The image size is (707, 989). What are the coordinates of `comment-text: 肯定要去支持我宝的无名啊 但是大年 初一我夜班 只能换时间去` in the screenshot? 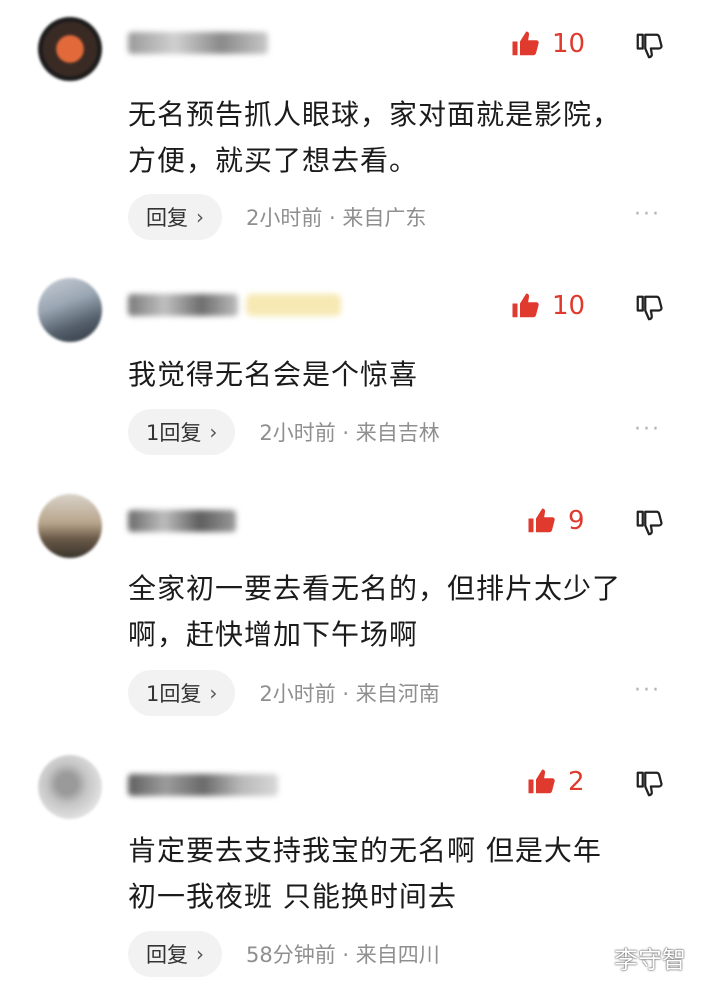 It's located at (365, 873).